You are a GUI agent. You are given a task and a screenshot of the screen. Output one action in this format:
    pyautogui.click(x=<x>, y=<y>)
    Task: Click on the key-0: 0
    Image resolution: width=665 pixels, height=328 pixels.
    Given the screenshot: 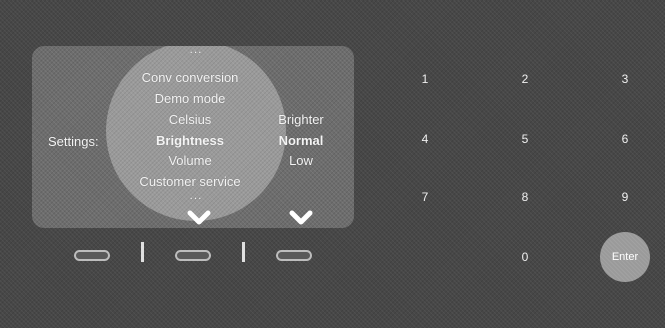 What is the action you would take?
    pyautogui.click(x=525, y=257)
    